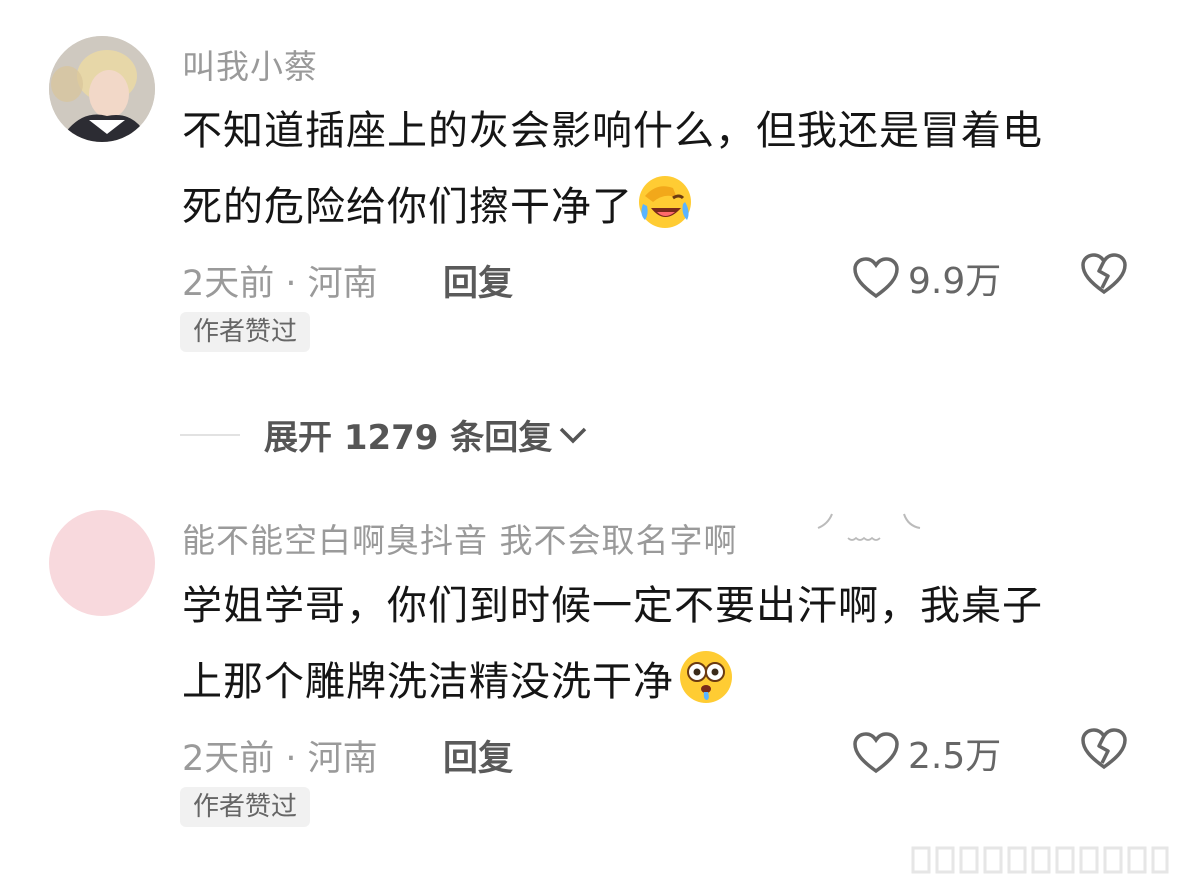 This screenshot has height=884, width=1179. I want to click on username: 叫我小蔡, so click(250, 64).